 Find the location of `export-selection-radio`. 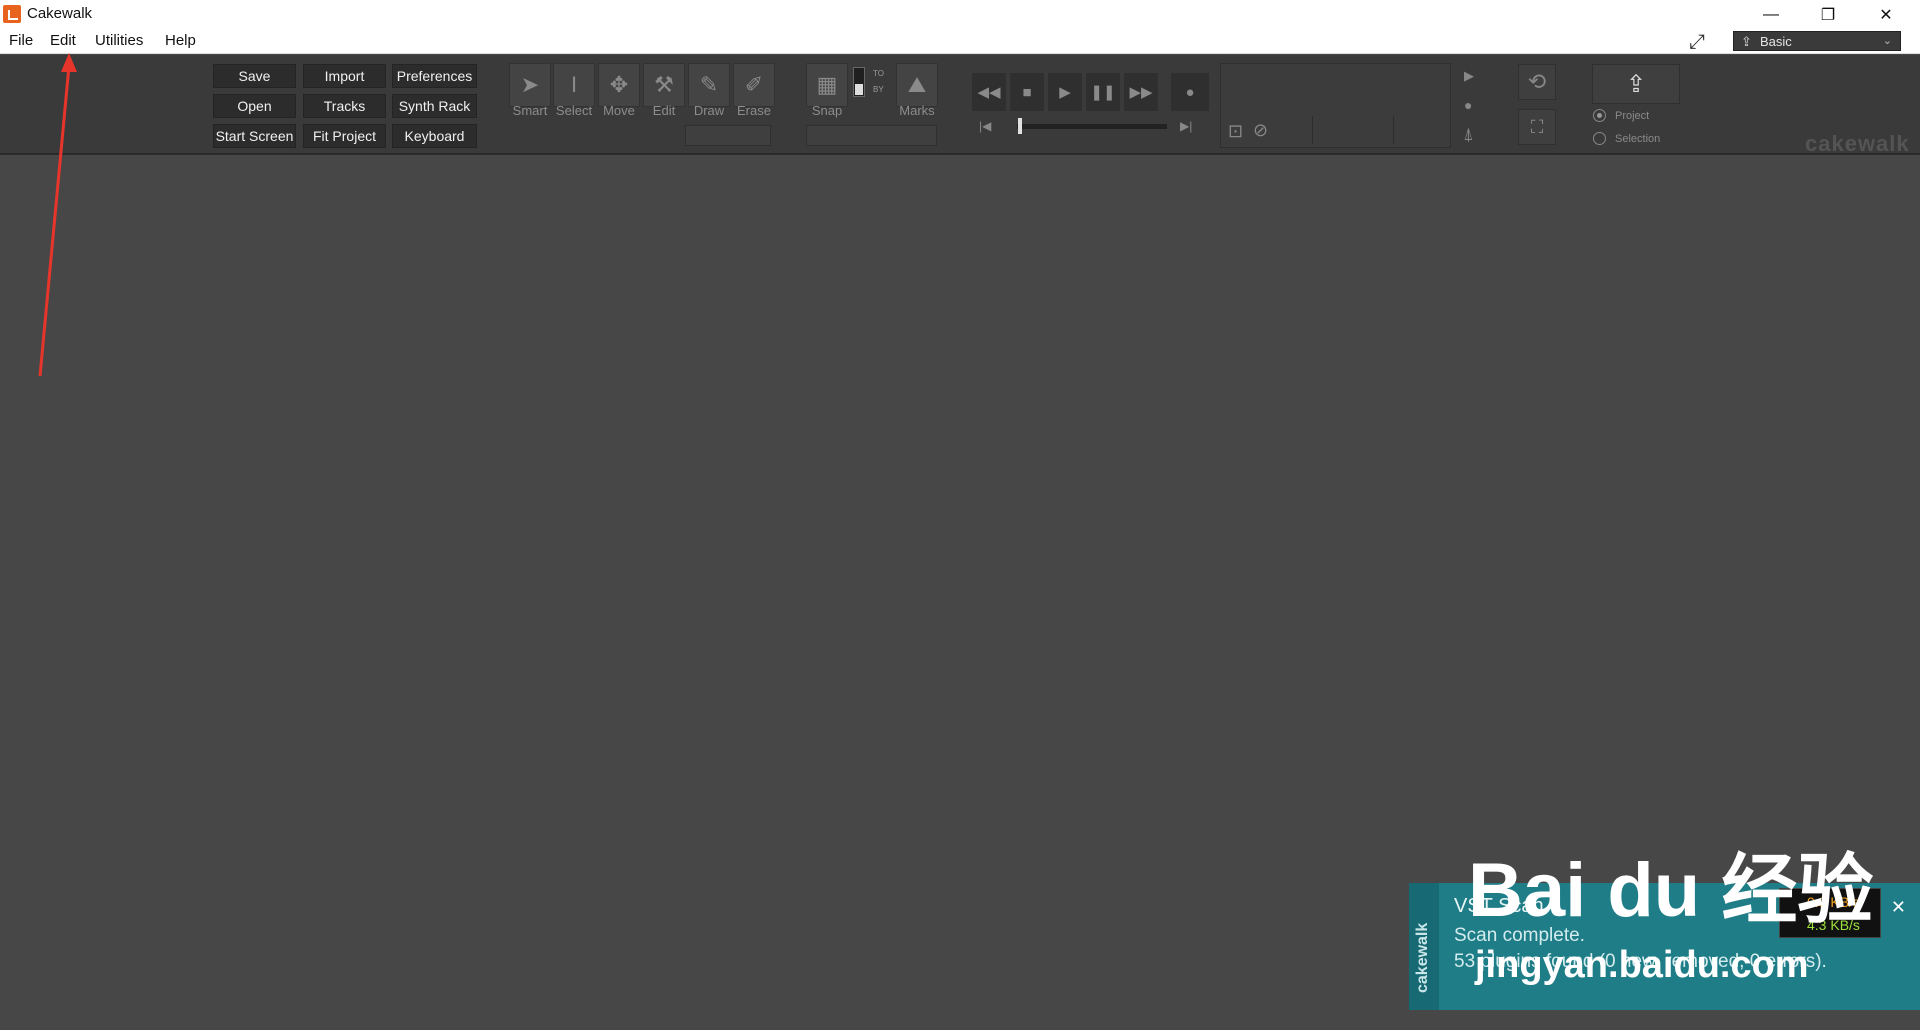

export-selection-radio is located at coordinates (1599, 138).